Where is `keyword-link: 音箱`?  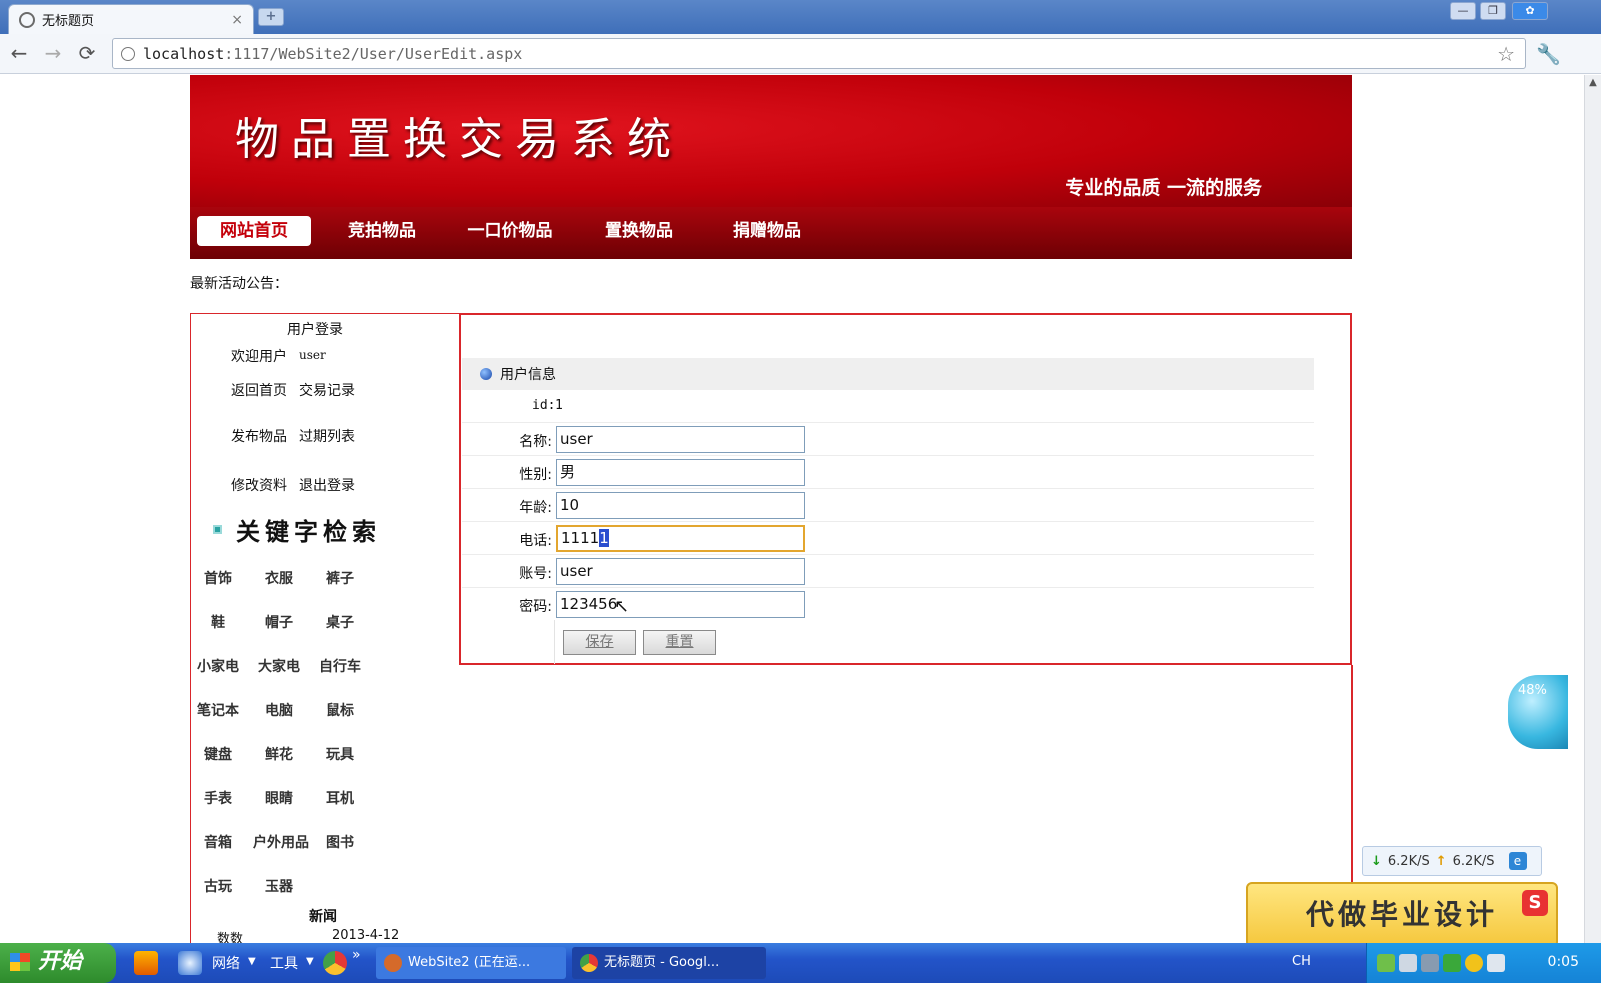
keyword-link: 音箱 is located at coordinates (218, 842).